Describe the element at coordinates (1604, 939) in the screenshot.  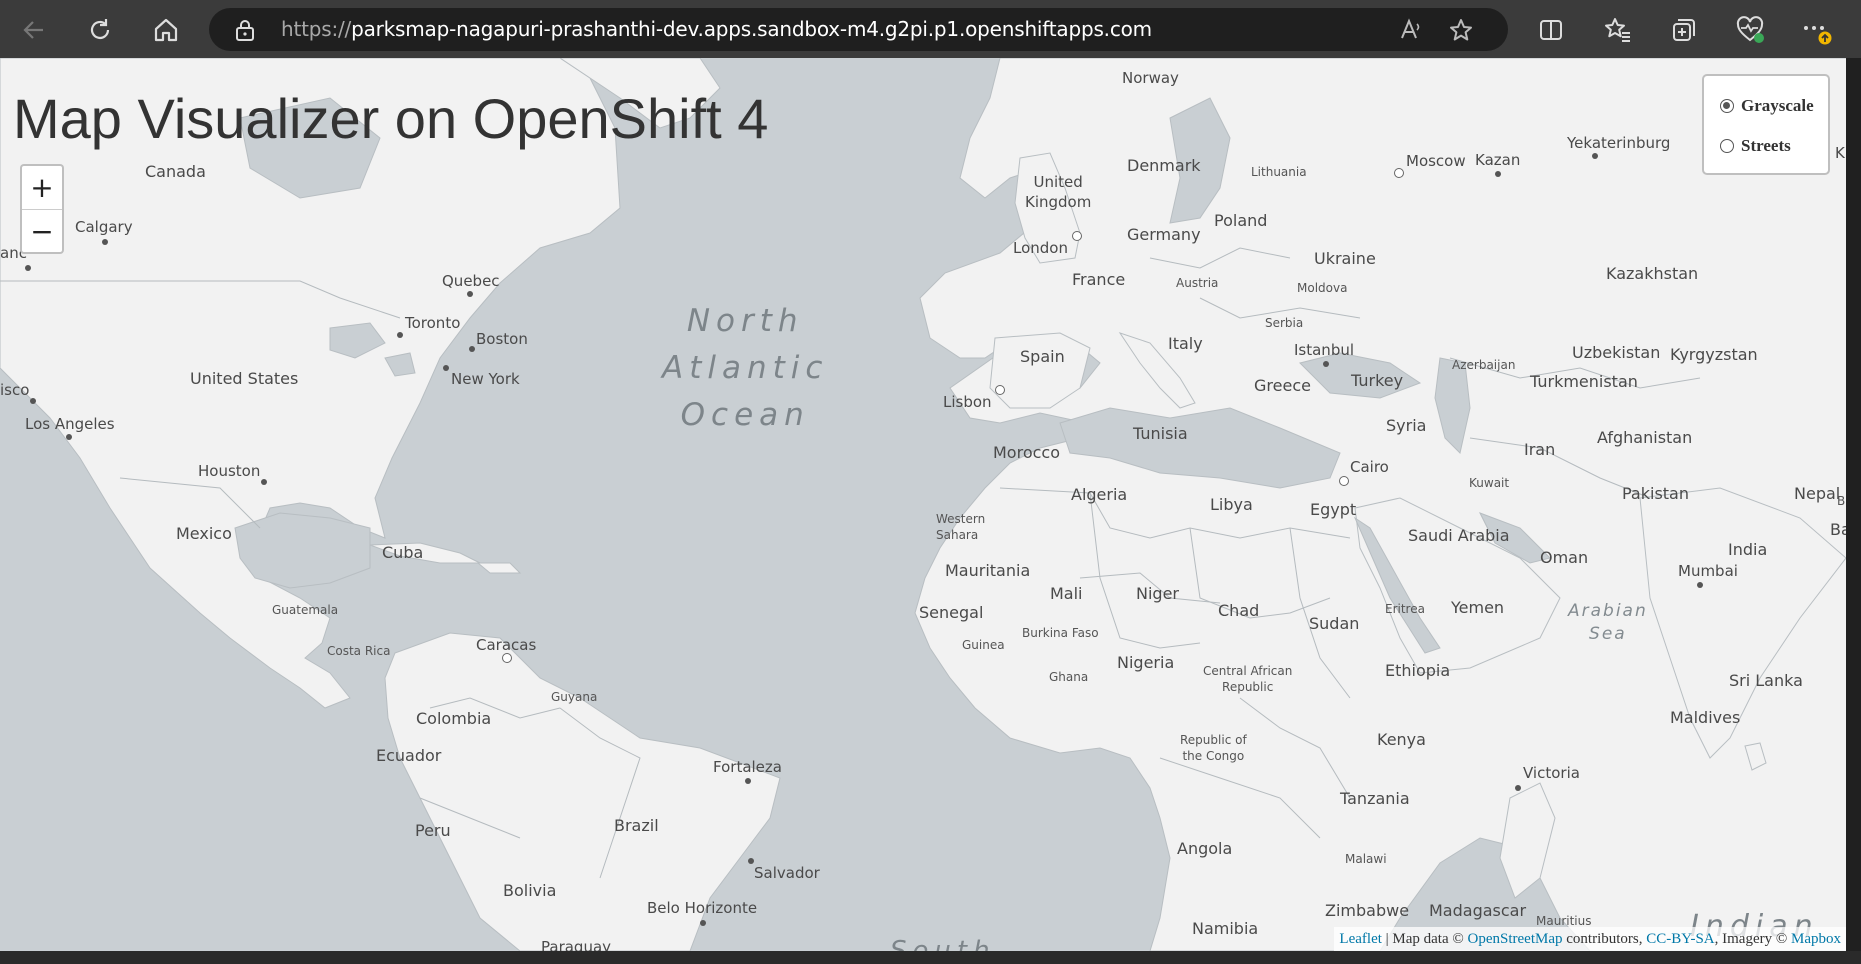
I see `attribution-text: contributors,` at that location.